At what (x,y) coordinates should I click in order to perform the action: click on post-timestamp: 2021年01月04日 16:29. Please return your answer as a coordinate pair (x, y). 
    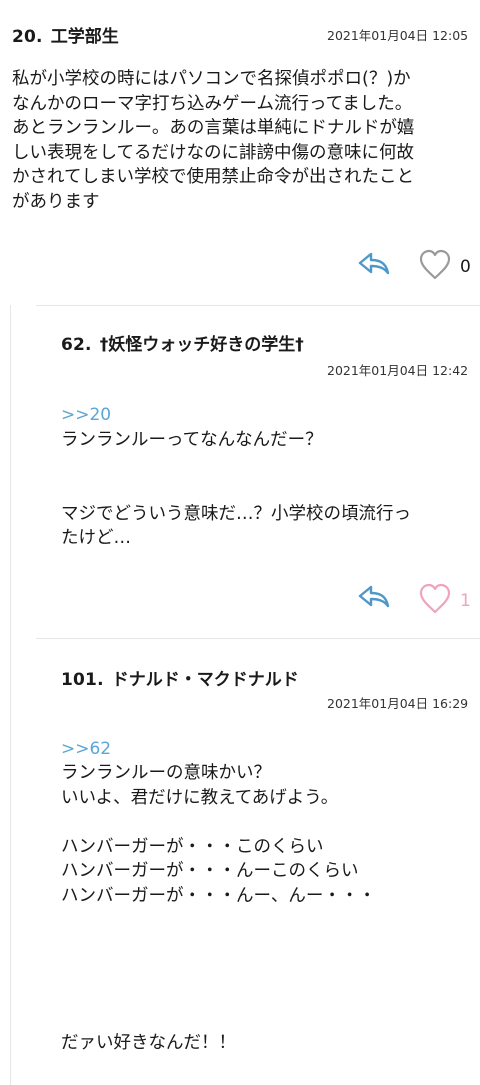
    Looking at the image, I should click on (398, 703).